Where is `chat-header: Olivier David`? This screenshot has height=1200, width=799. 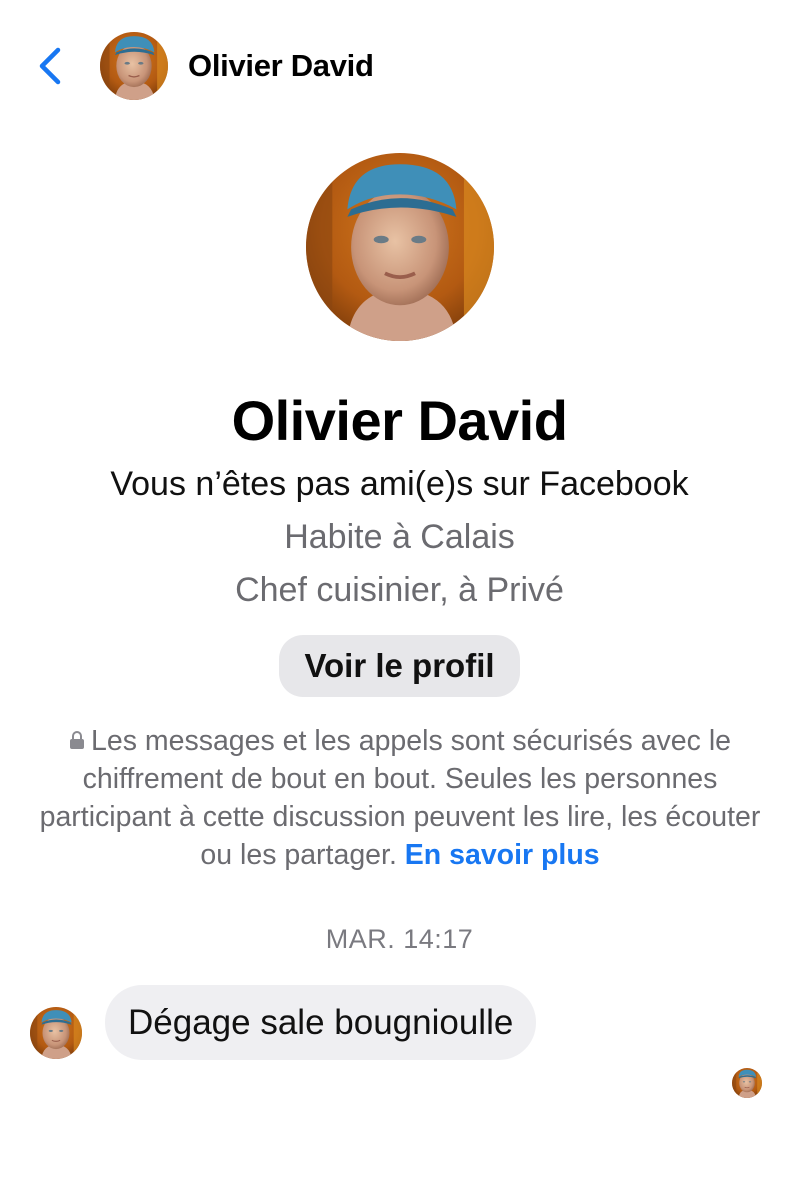 chat-header: Olivier David is located at coordinates (399, 67).